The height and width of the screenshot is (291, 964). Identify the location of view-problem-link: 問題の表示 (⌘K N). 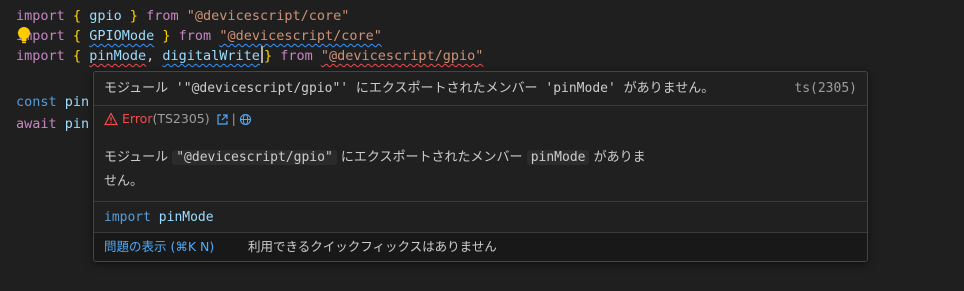
(159, 247).